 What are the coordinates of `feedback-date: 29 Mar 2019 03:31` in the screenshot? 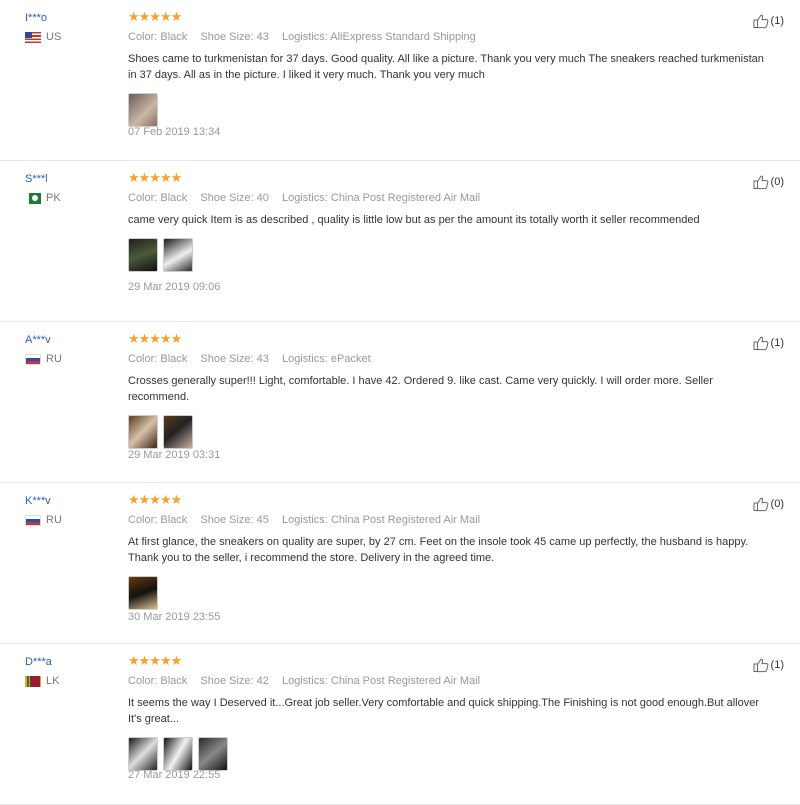 It's located at (174, 455).